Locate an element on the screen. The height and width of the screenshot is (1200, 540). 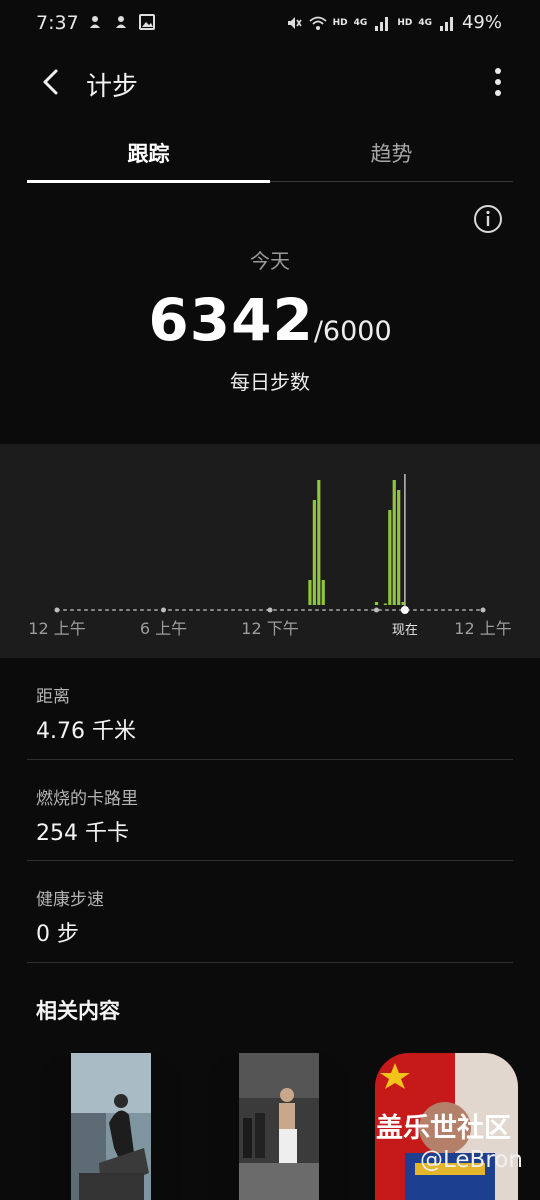
stat-value: 4.76 千米 is located at coordinates (86, 731).